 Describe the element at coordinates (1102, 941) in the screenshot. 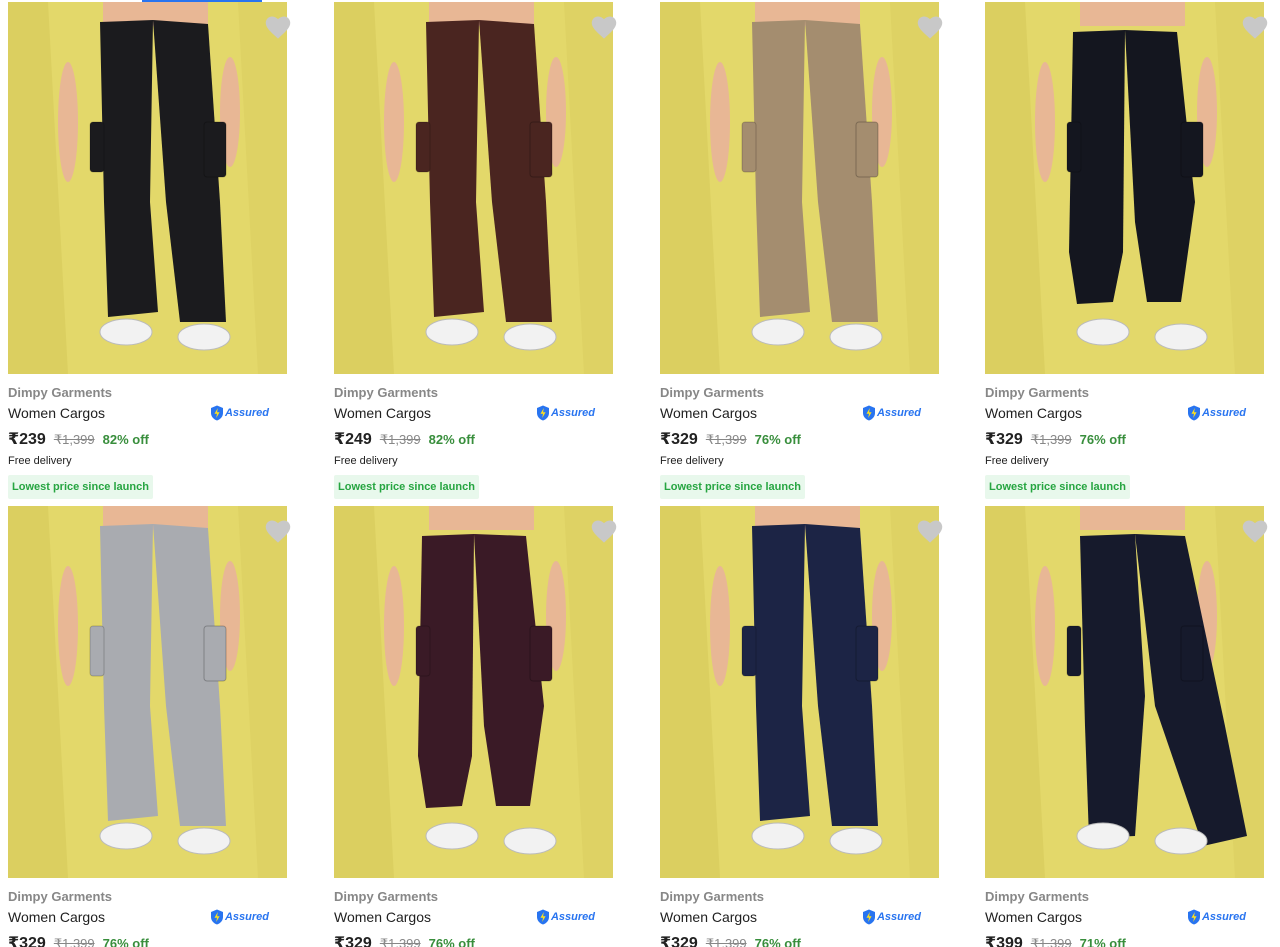

I see `discount-percent: 71% off` at that location.